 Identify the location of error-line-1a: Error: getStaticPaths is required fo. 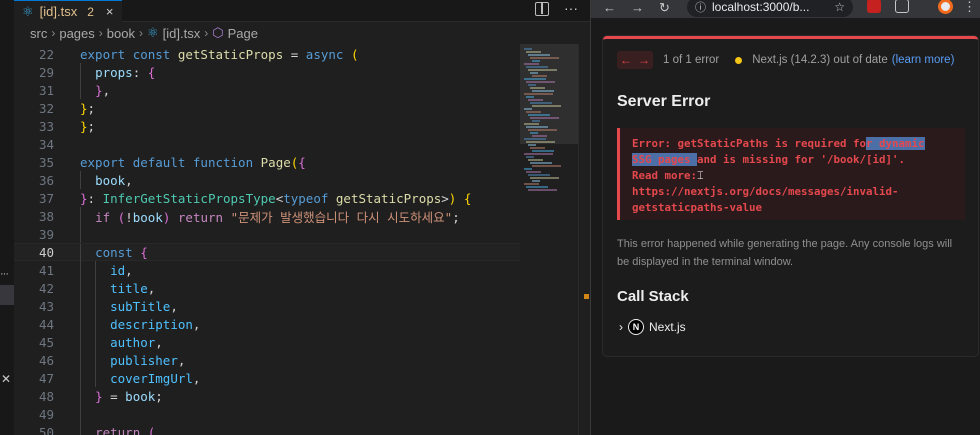
(749, 143).